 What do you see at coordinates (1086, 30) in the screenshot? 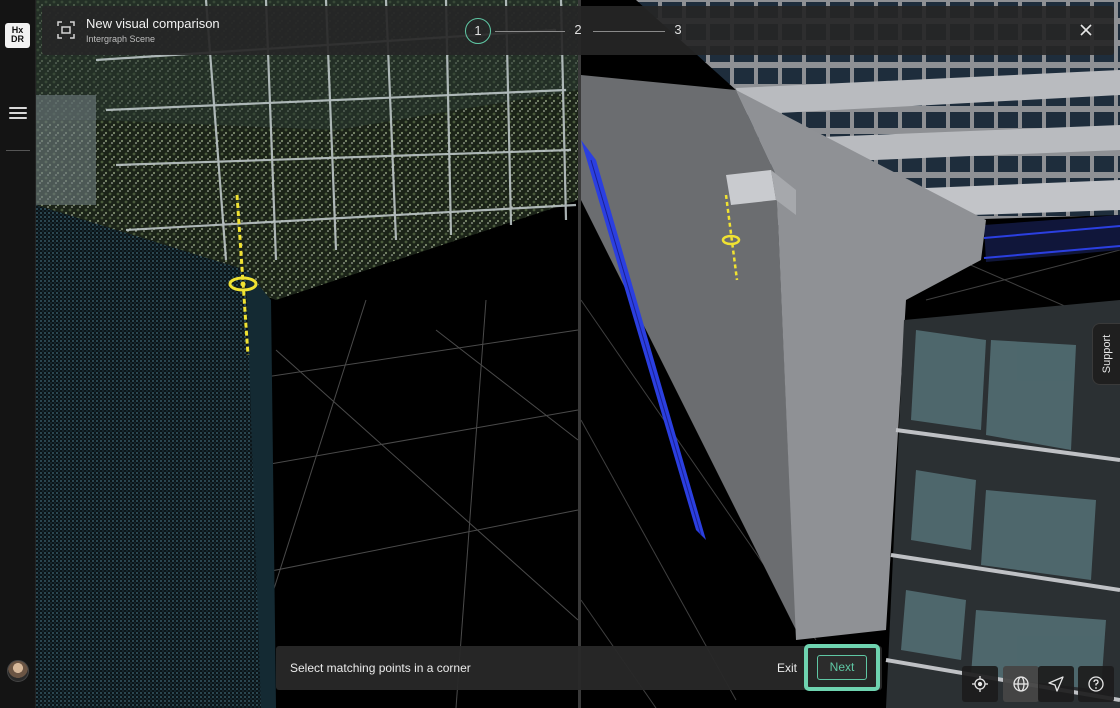
I see `close-icon` at bounding box center [1086, 30].